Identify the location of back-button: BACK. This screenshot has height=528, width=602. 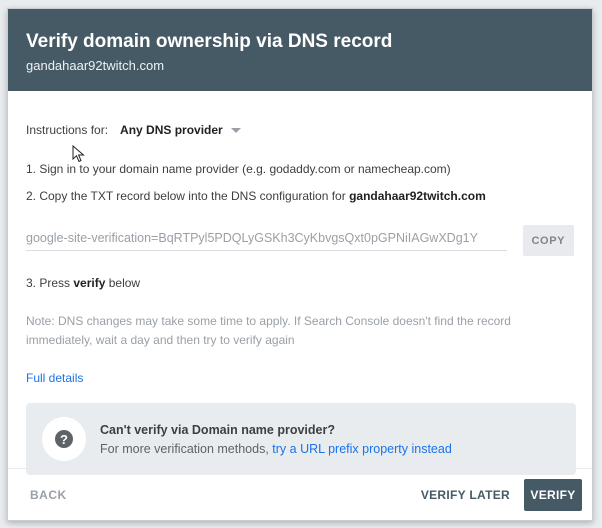
(48, 495).